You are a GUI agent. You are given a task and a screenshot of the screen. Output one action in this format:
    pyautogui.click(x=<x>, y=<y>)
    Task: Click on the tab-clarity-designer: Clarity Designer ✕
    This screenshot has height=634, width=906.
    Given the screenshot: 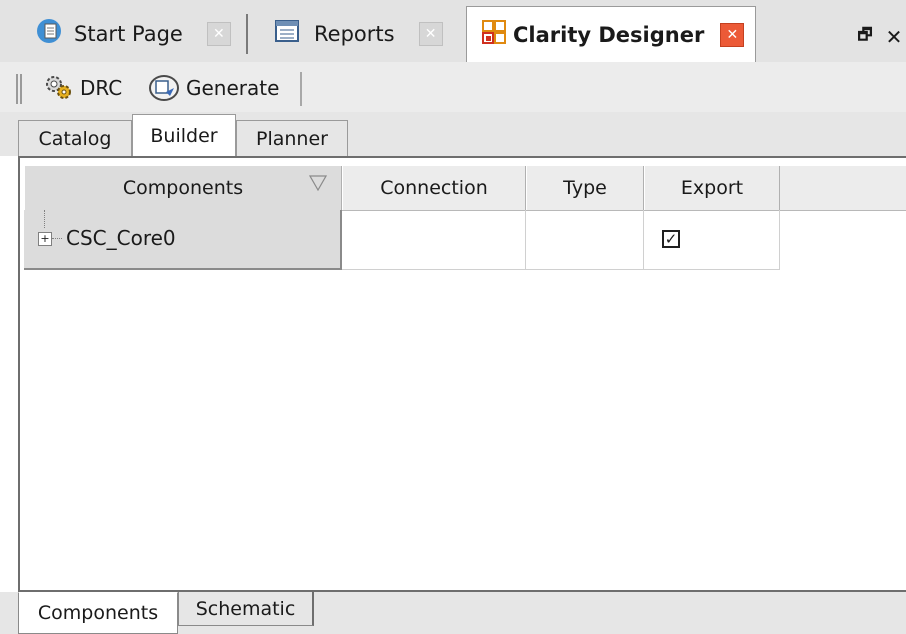 What is the action you would take?
    pyautogui.click(x=611, y=34)
    